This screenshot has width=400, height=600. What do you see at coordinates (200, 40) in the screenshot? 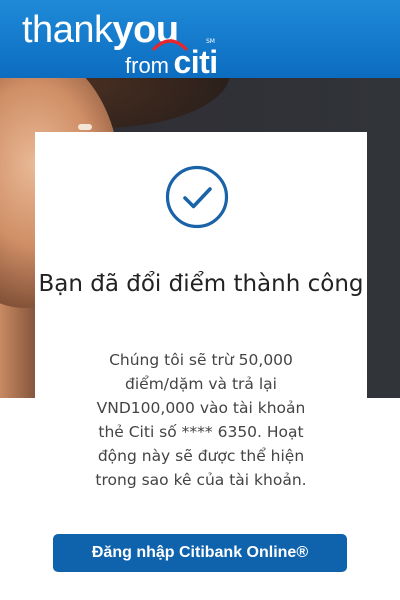
I see `app-header: thankyou from citi SM` at bounding box center [200, 40].